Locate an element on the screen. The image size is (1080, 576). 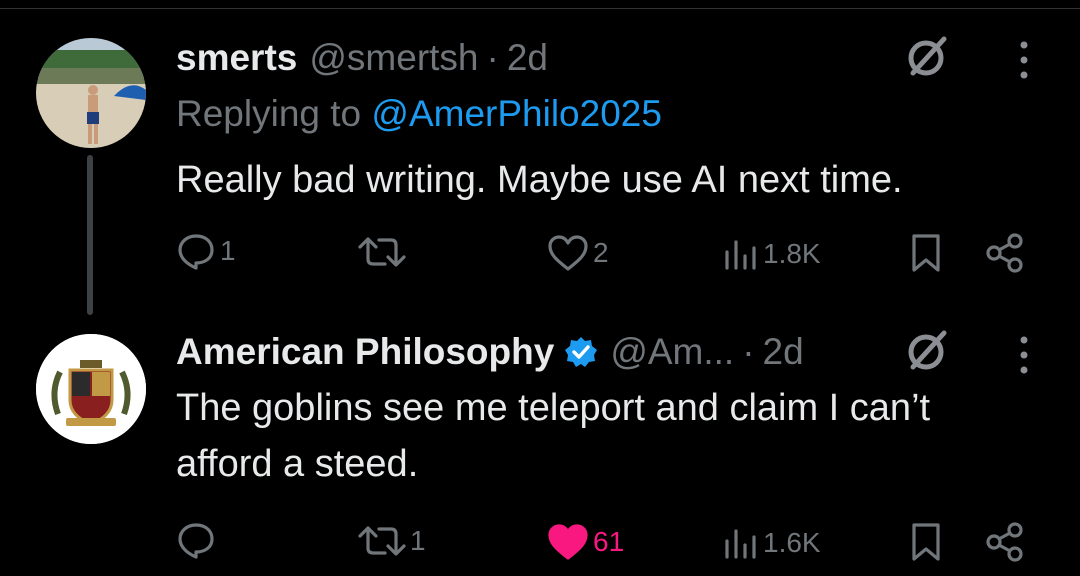
like-icon is located at coordinates (568, 542).